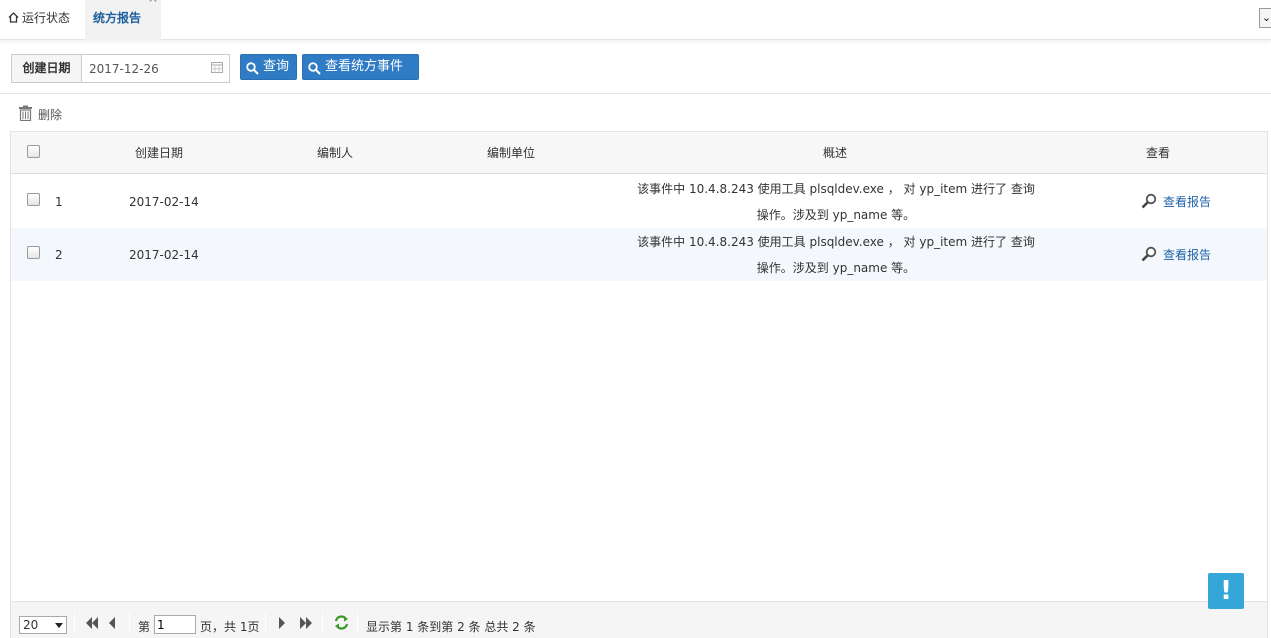 The image size is (1271, 638). Describe the element at coordinates (335, 153) in the screenshot. I see `column-header-author: 编制人` at that location.